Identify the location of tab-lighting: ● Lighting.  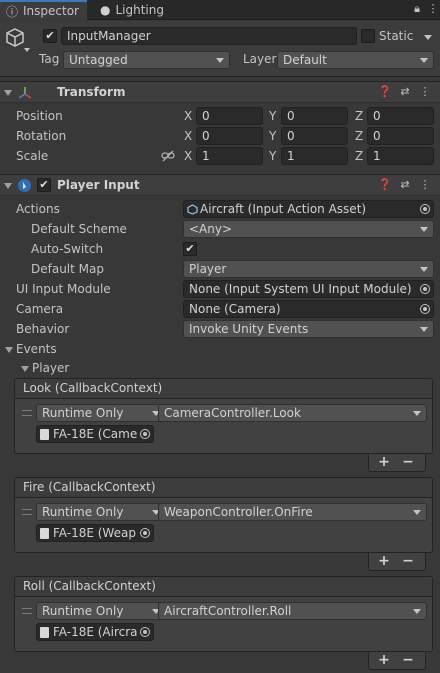
(134, 10).